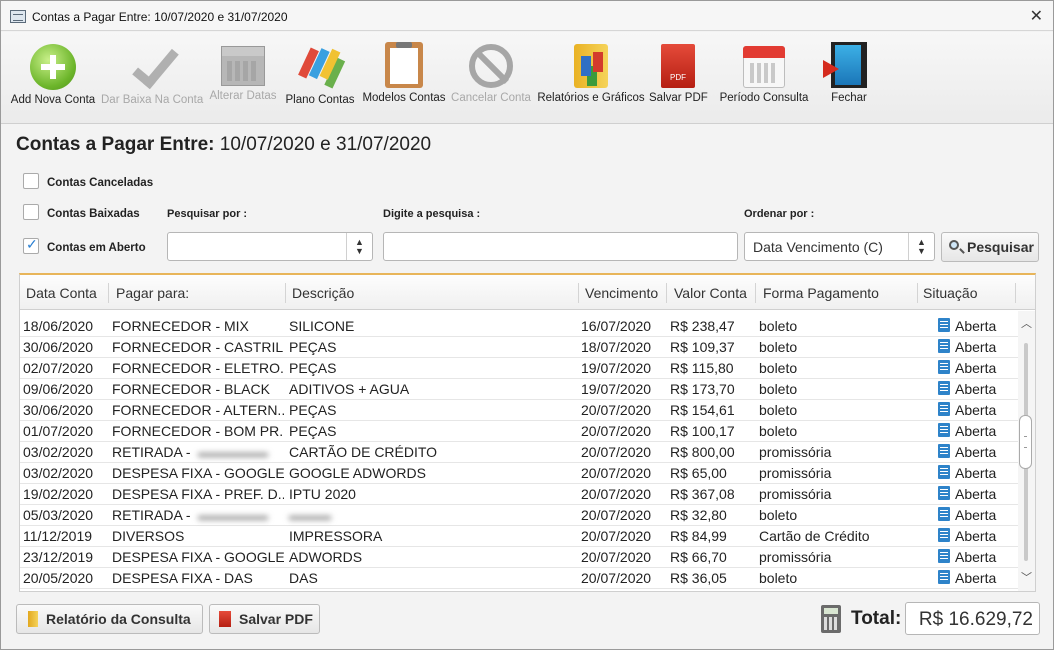  What do you see at coordinates (58, 431) in the screenshot?
I see `cell-date: 01/07/2020` at bounding box center [58, 431].